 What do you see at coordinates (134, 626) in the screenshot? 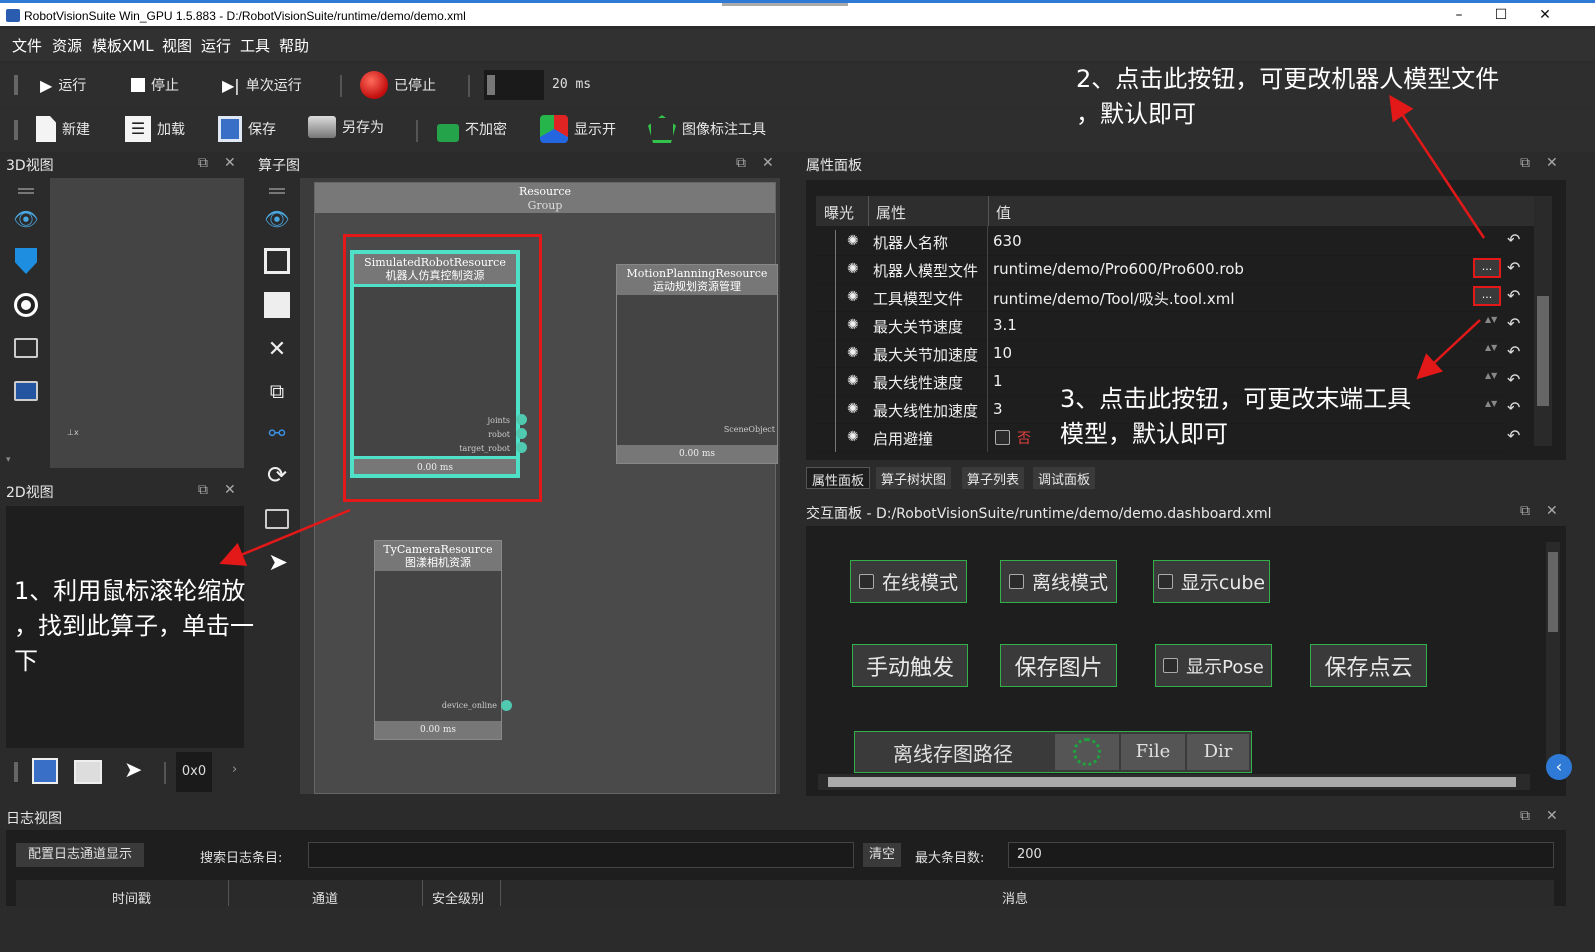
I see `annotation-1: 1、利用鼠标滚轮缩放 ，找到此算子，单击一 下` at bounding box center [134, 626].